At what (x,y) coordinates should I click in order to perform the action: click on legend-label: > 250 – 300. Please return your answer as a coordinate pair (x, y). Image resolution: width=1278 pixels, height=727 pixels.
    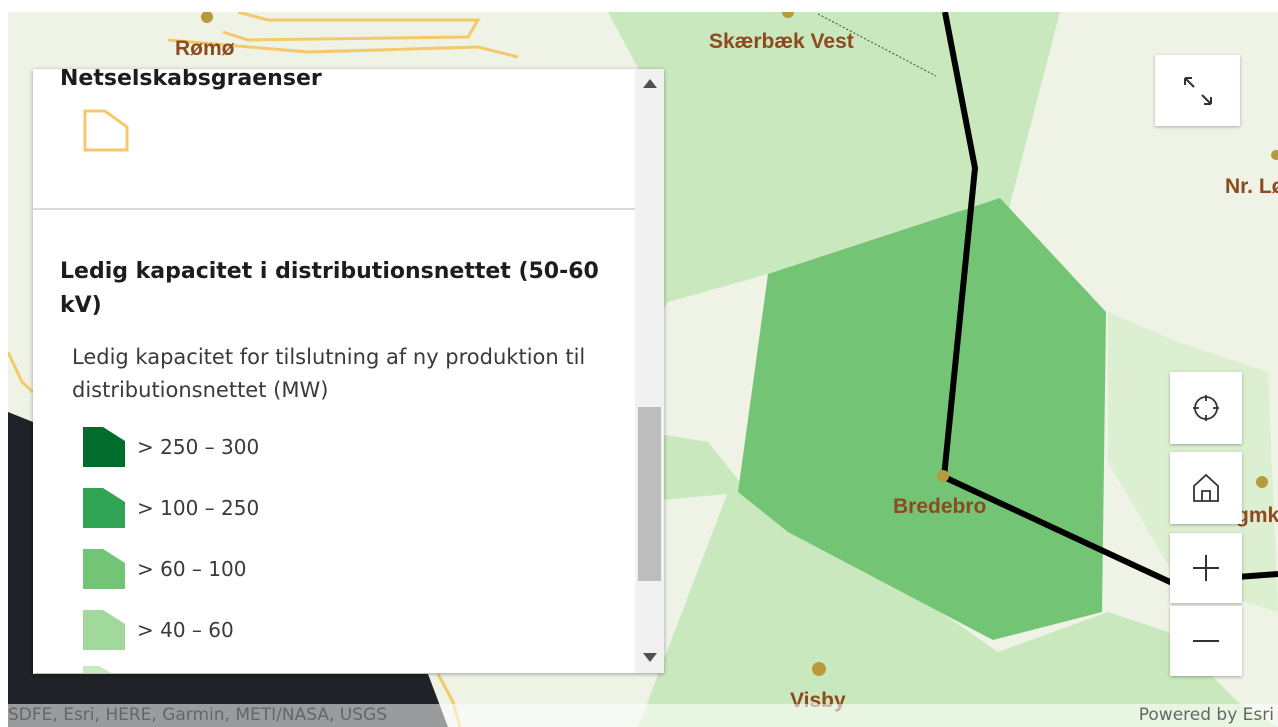
    Looking at the image, I should click on (198, 447).